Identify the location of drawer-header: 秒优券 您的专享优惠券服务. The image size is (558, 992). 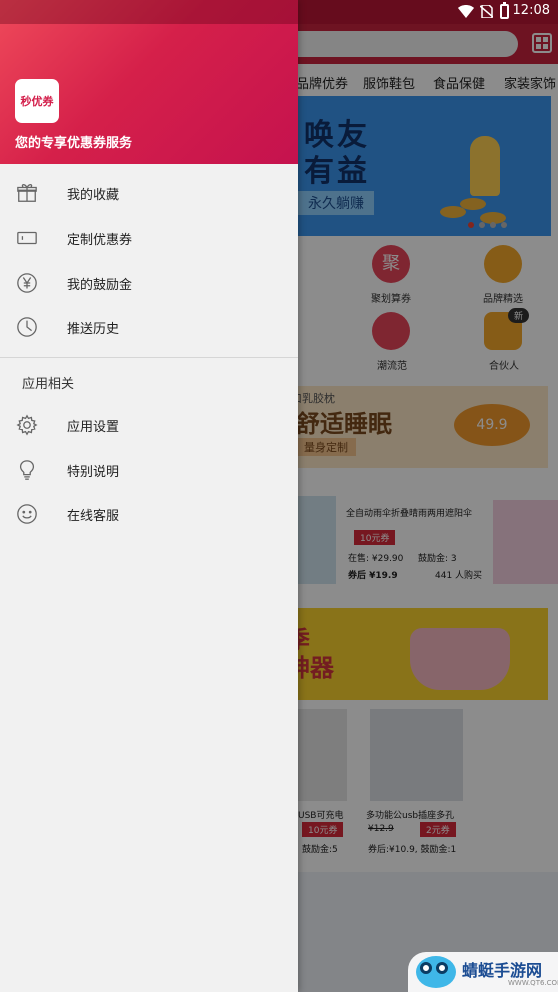
(149, 82).